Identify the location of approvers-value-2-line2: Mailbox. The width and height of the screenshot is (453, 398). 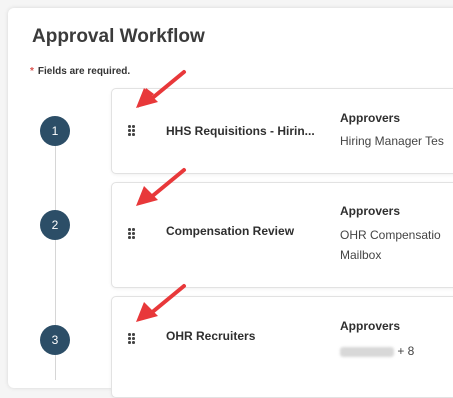
(361, 255).